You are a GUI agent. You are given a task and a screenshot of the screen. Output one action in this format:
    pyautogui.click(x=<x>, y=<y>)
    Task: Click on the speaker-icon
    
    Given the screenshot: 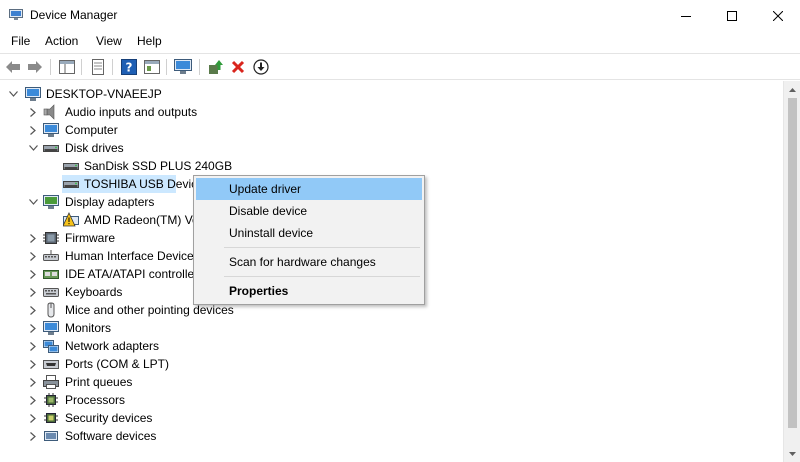 What is the action you would take?
    pyautogui.click(x=49, y=112)
    